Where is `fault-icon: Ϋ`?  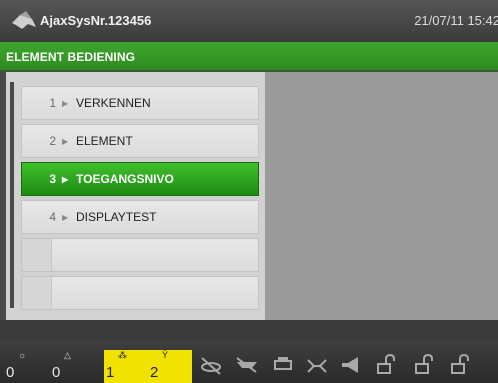 fault-icon: Ϋ is located at coordinates (165, 355).